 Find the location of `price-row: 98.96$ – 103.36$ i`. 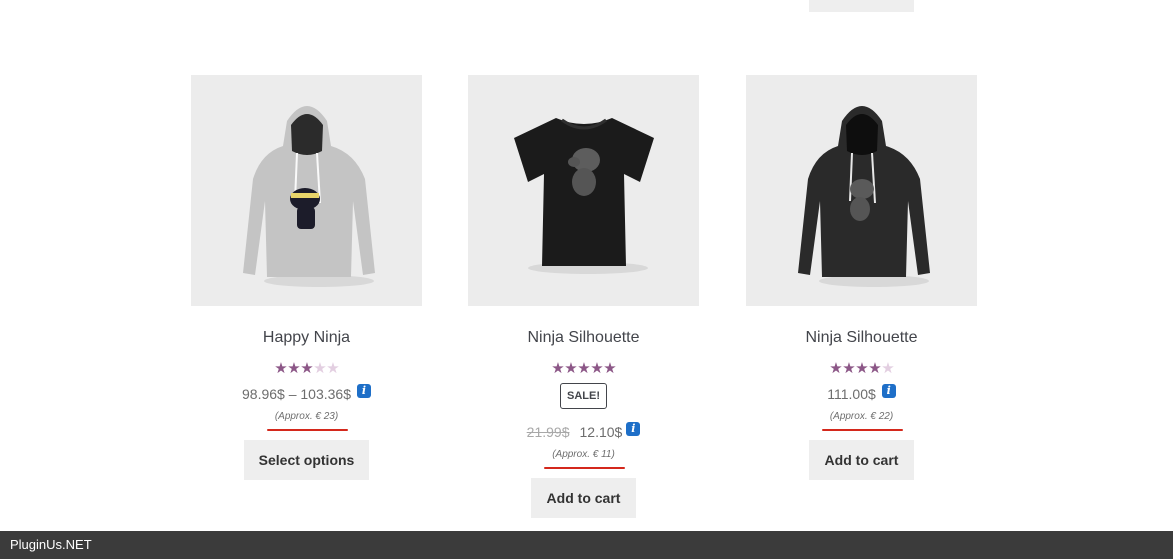

price-row: 98.96$ – 103.36$ i is located at coordinates (306, 393).